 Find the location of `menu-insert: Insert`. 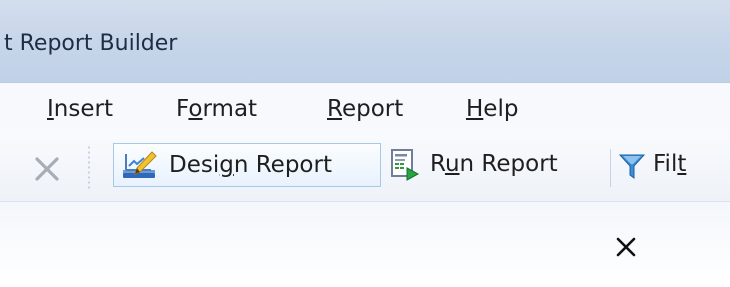

menu-insert: Insert is located at coordinates (80, 109).